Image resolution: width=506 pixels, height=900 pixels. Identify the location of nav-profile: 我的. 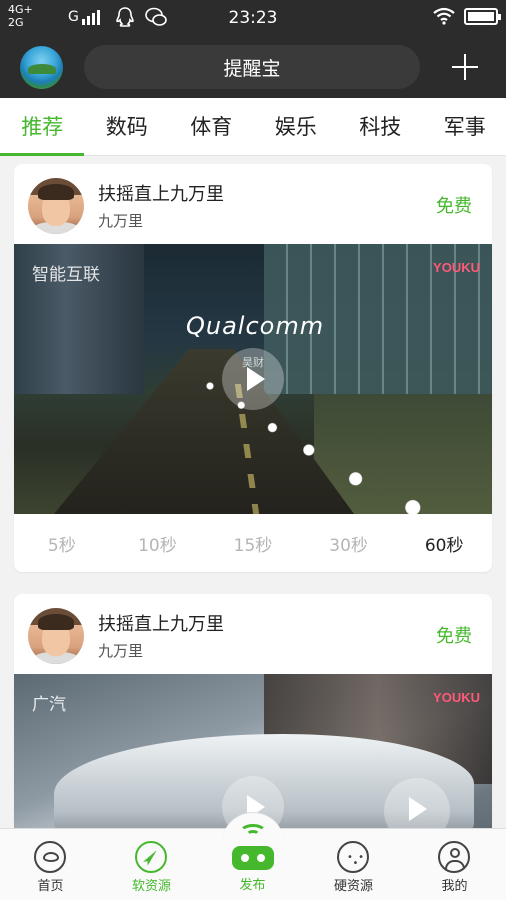
(454, 864).